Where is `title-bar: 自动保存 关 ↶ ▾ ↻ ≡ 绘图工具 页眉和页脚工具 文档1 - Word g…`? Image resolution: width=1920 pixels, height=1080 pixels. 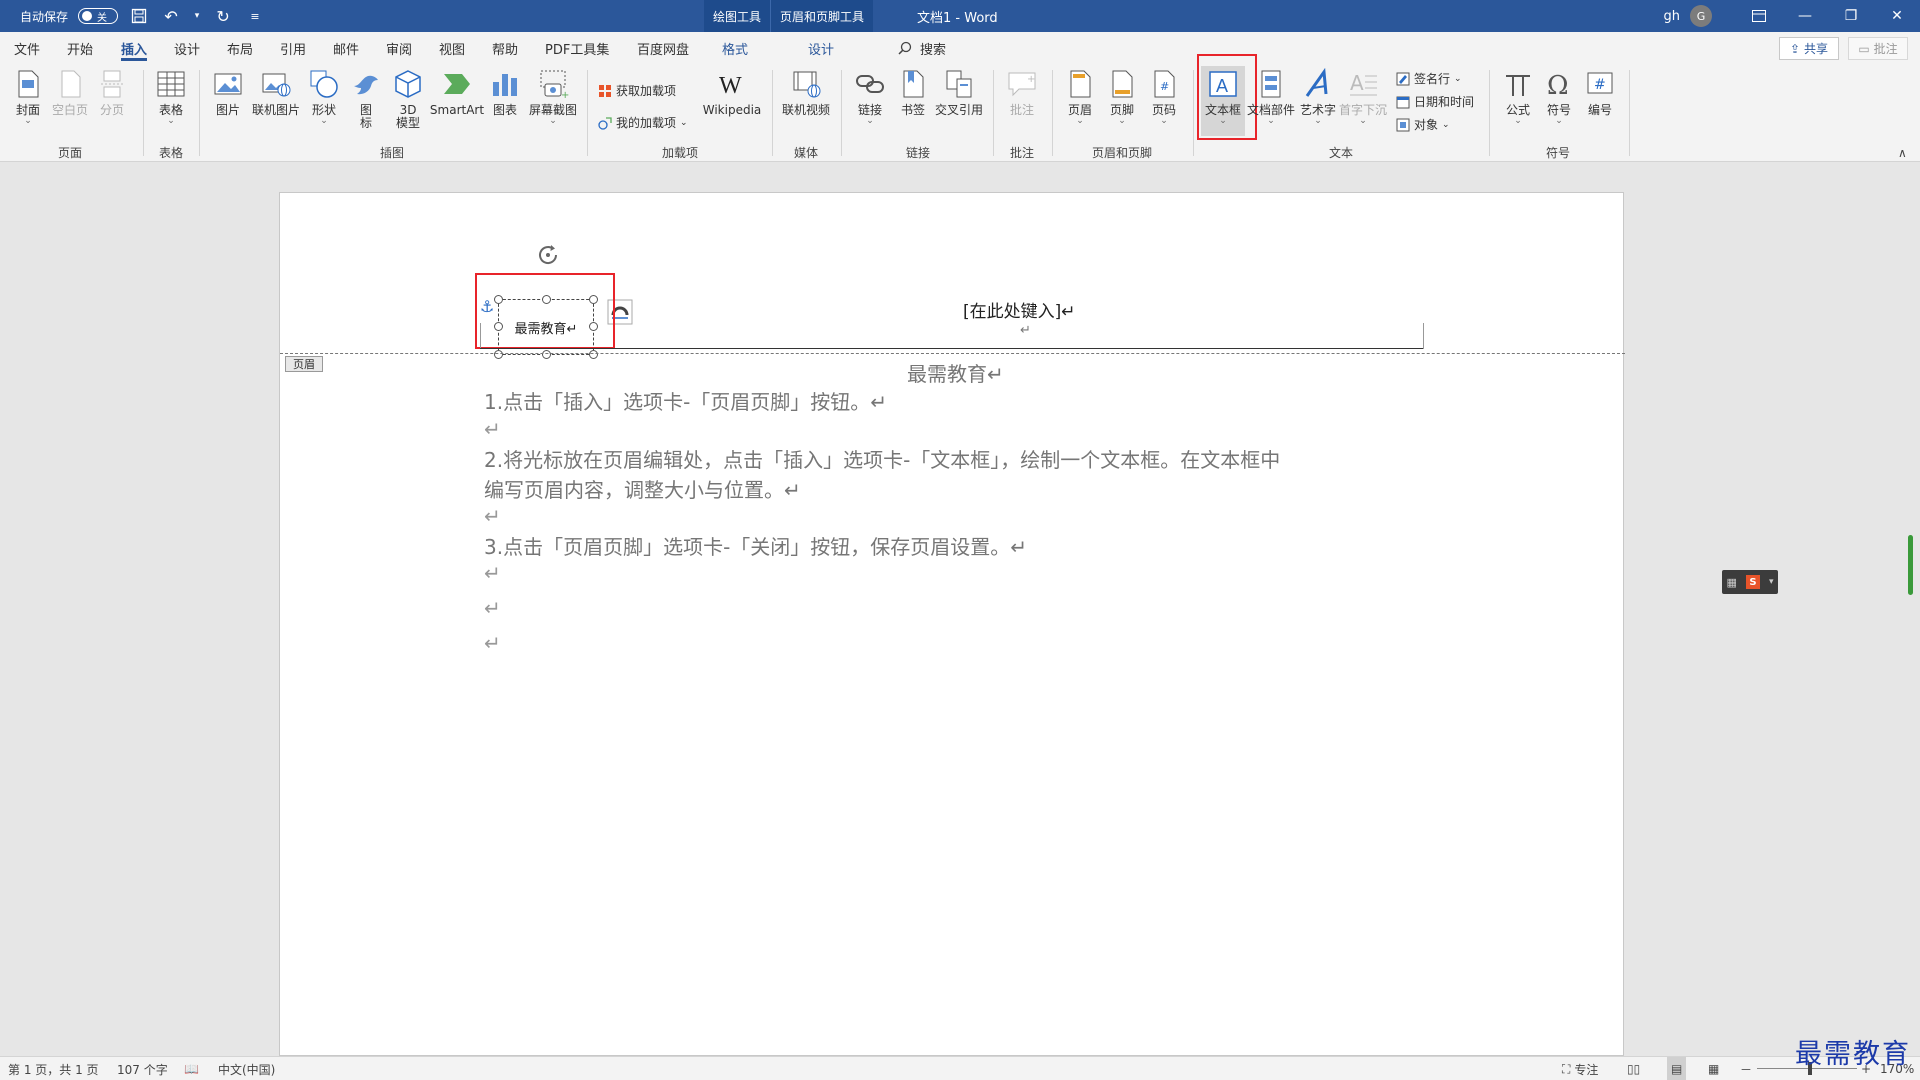
title-bar: 自动保存 关 ↶ ▾ ↻ ≡ 绘图工具 页眉和页脚工具 文档1 - Word g… is located at coordinates (960, 16).